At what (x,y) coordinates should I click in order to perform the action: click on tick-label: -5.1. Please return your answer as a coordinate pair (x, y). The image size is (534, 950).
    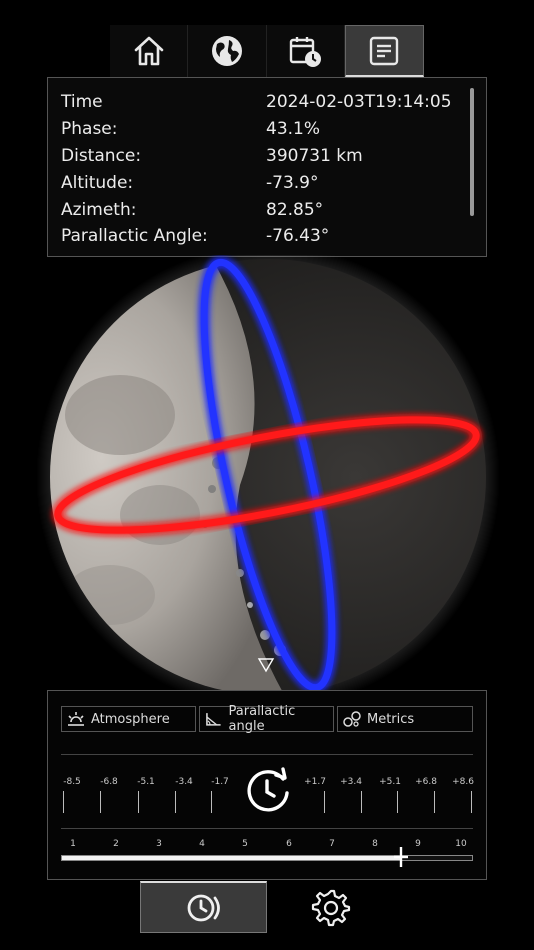
    Looking at the image, I should click on (146, 782).